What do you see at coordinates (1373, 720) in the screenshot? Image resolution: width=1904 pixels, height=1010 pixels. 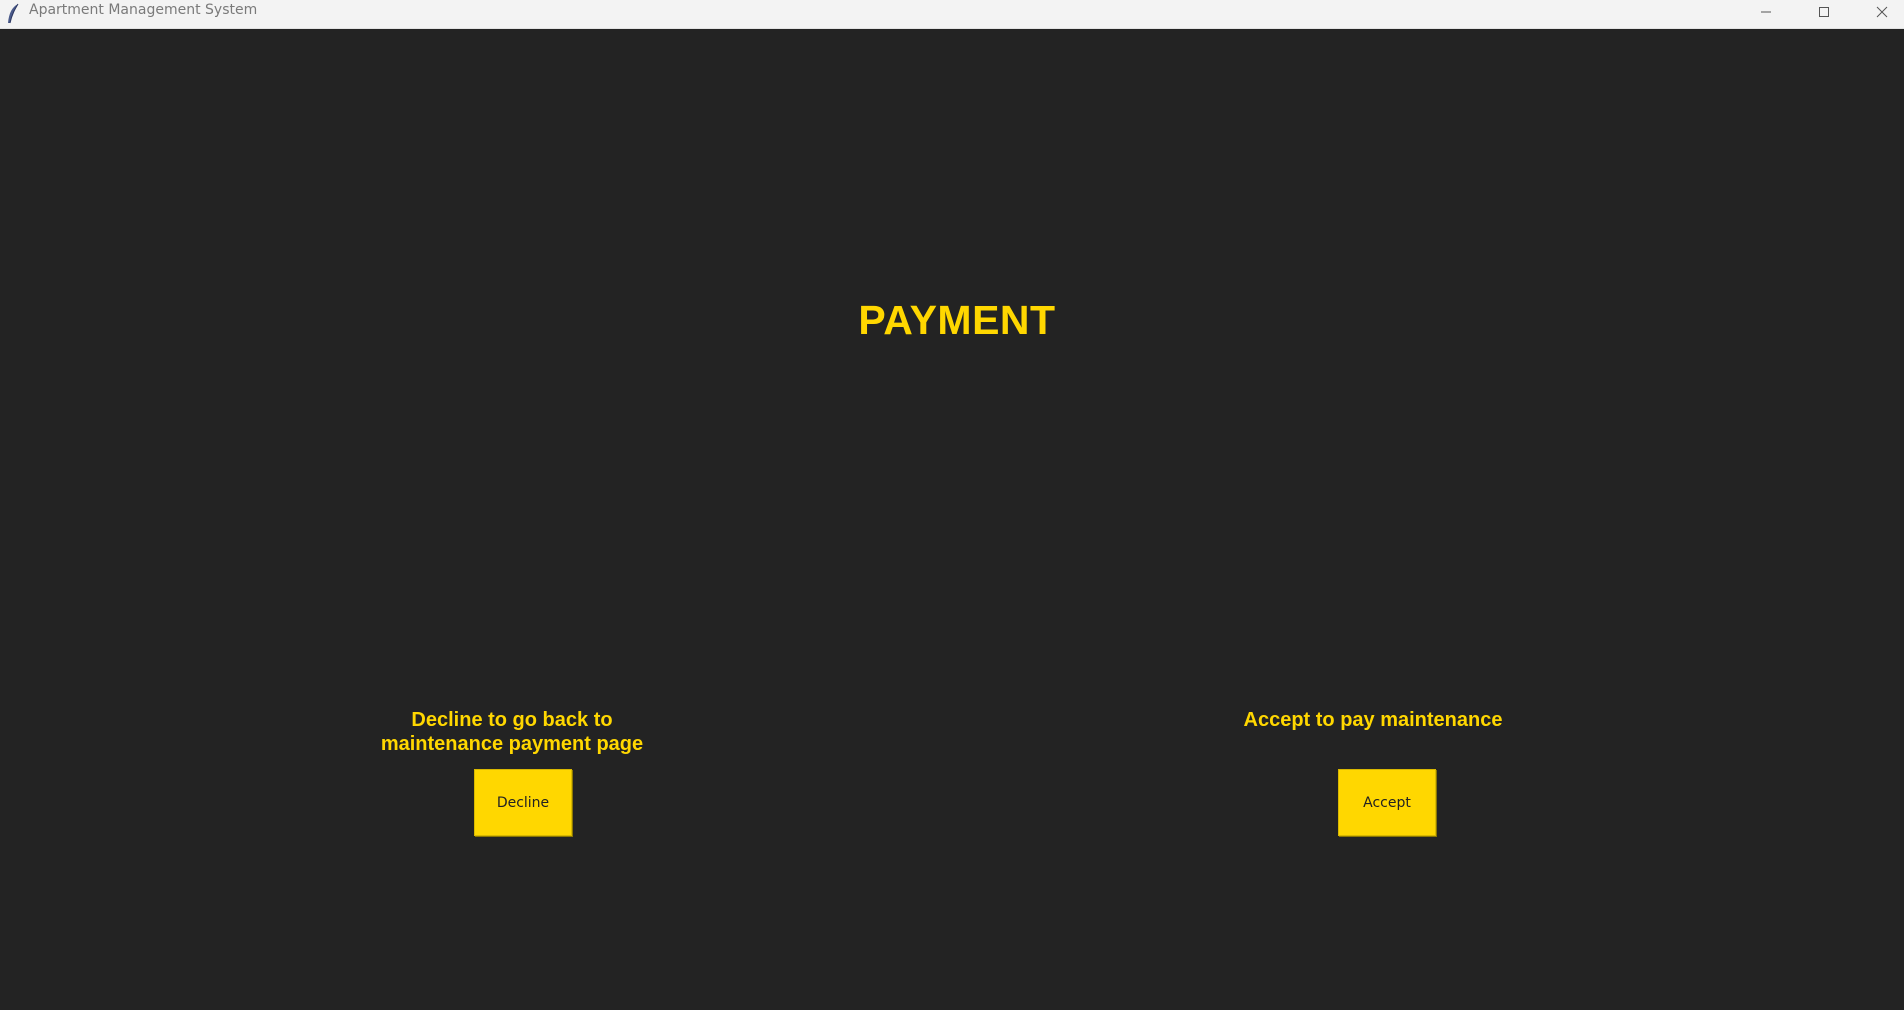 I see `accept-hint: Accept to pay maintenance` at bounding box center [1373, 720].